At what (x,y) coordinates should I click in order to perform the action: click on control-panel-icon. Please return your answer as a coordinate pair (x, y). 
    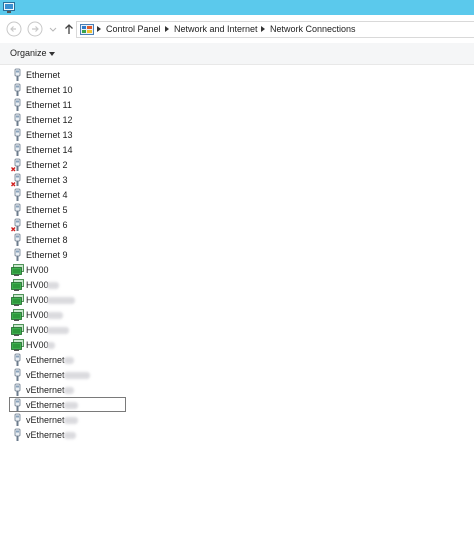
    Looking at the image, I should click on (87, 29).